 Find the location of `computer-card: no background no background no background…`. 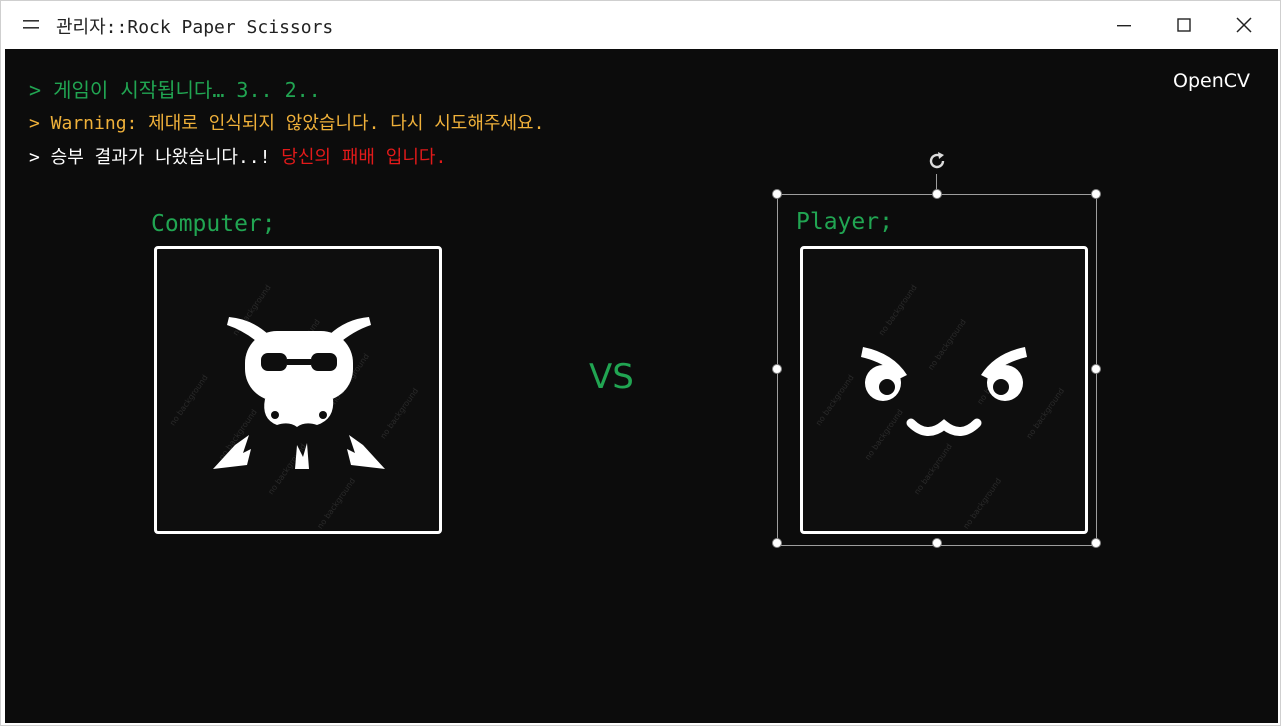

computer-card: no background no background no background… is located at coordinates (298, 390).